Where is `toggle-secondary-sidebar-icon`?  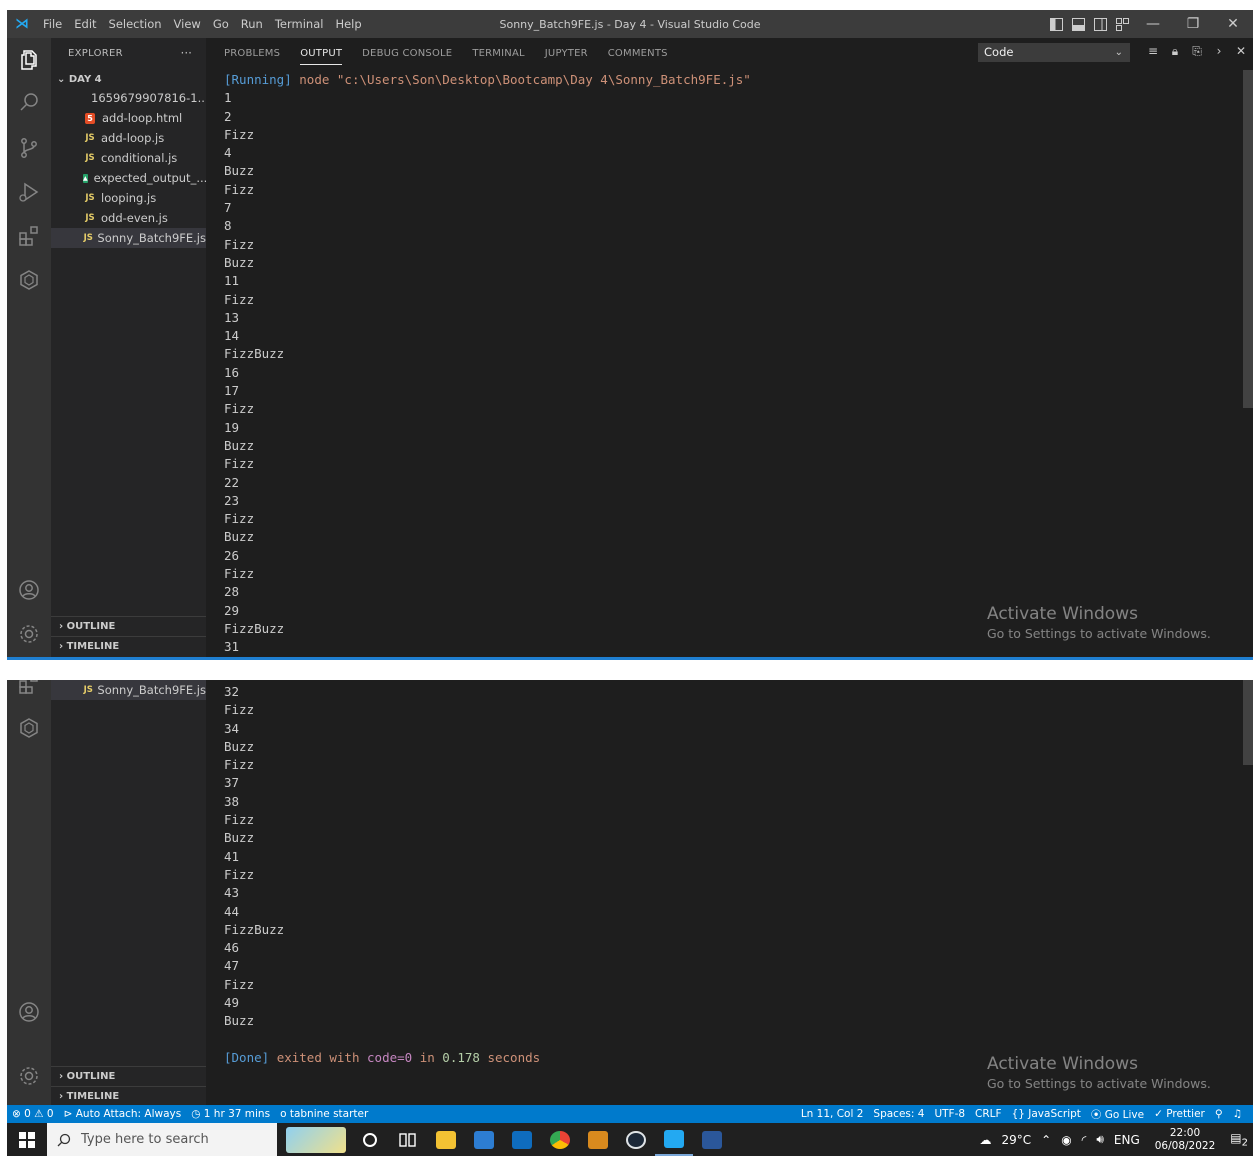
toggle-secondary-sidebar-icon is located at coordinates (1100, 24).